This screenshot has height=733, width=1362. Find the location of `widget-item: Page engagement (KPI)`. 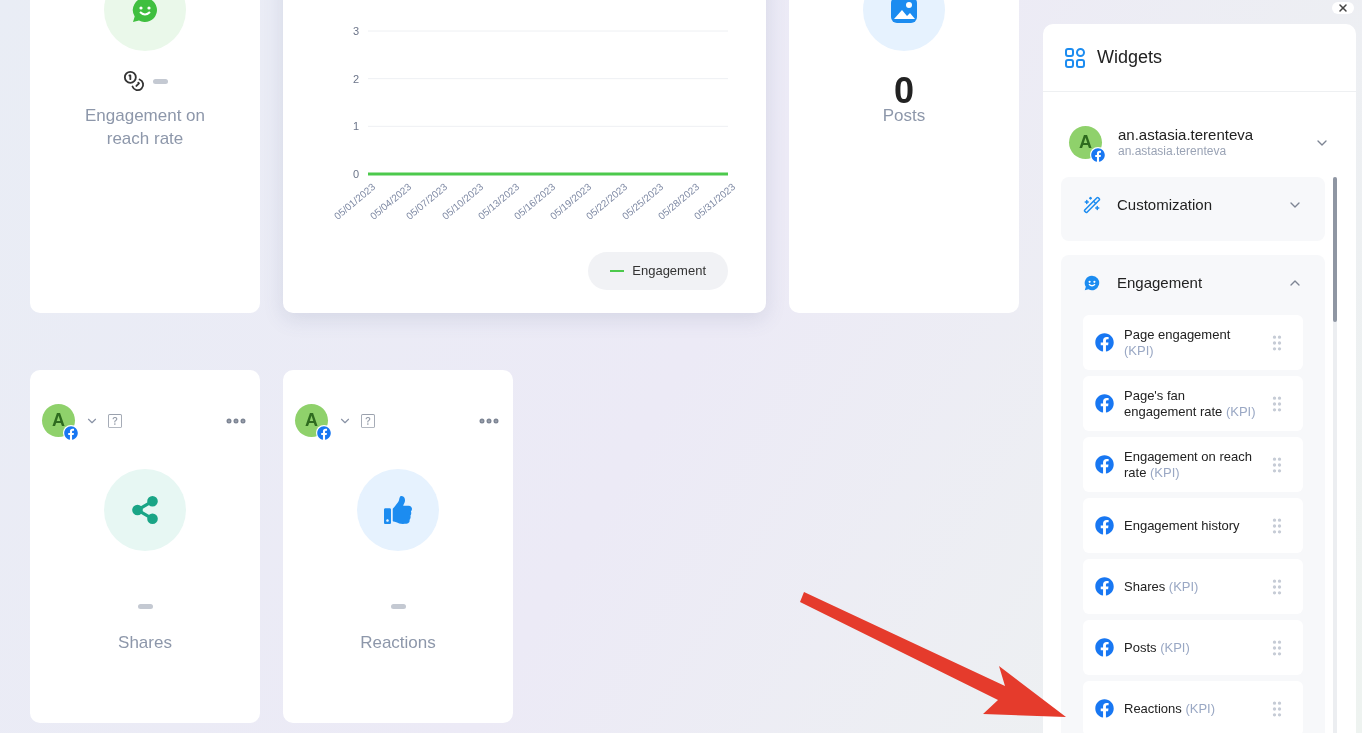

widget-item: Page engagement (KPI) is located at coordinates (1193, 342).